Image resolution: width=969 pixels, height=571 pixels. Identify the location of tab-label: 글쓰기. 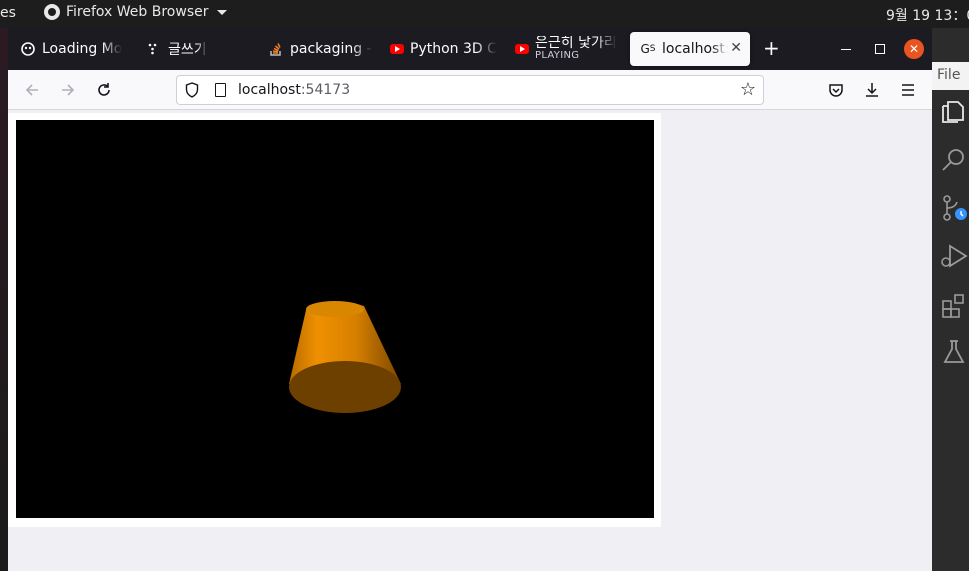
(187, 50).